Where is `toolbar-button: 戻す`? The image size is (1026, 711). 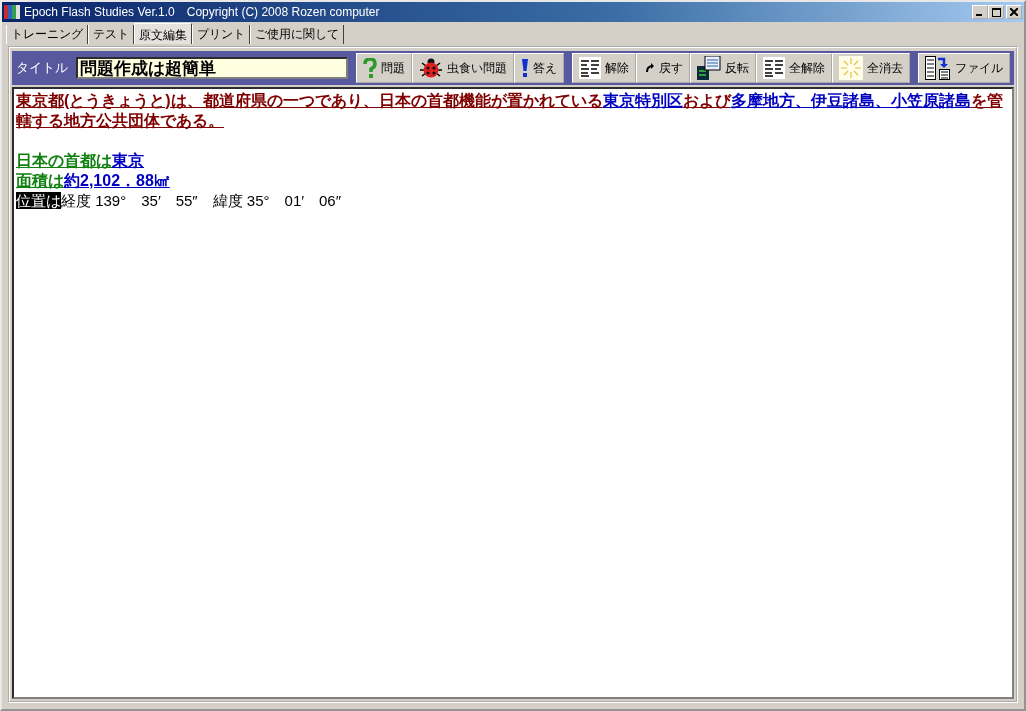 toolbar-button: 戻す is located at coordinates (663, 68).